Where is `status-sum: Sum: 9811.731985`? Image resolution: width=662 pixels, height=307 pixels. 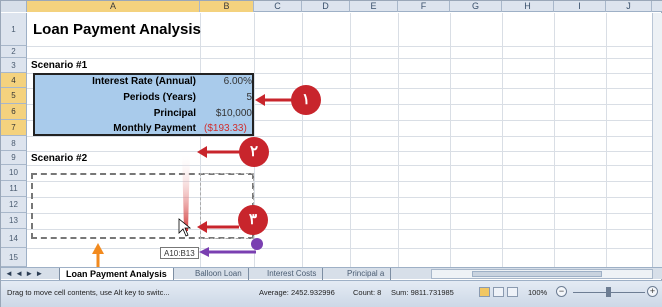 status-sum: Sum: 9811.731985 is located at coordinates (422, 292).